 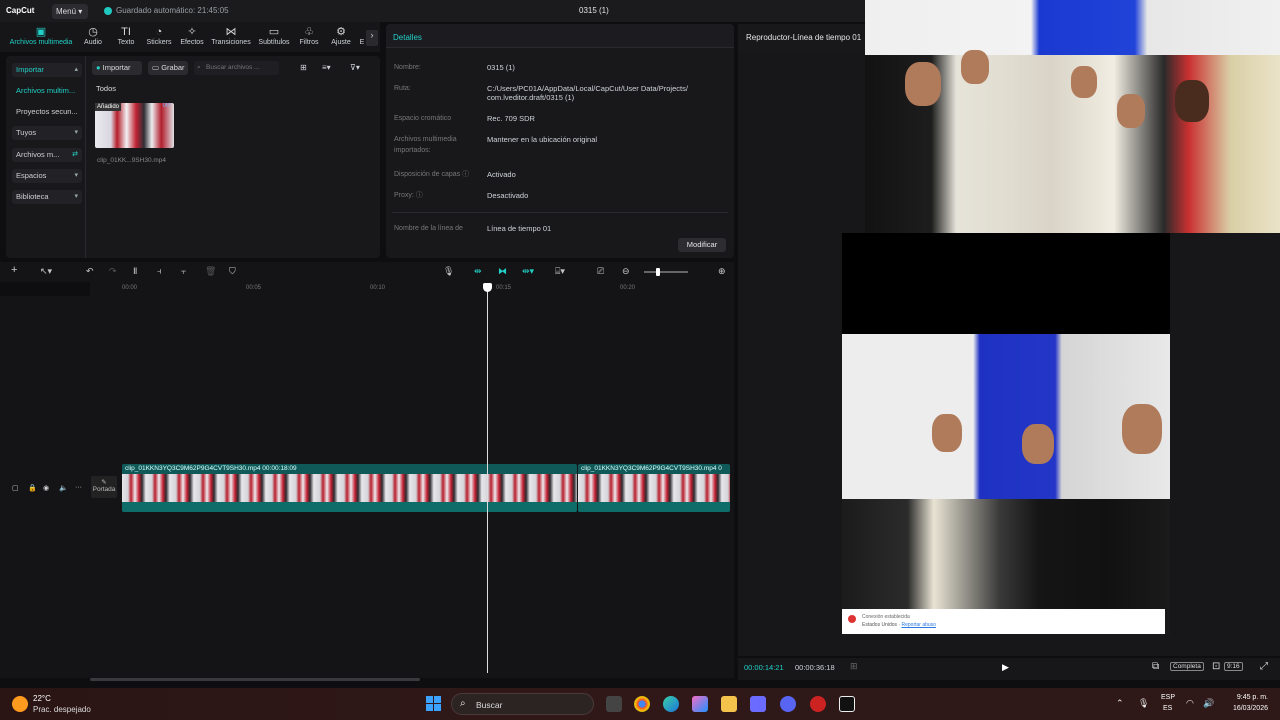 I want to click on chevron-up-icon: ⌃, so click(x=1120, y=703).